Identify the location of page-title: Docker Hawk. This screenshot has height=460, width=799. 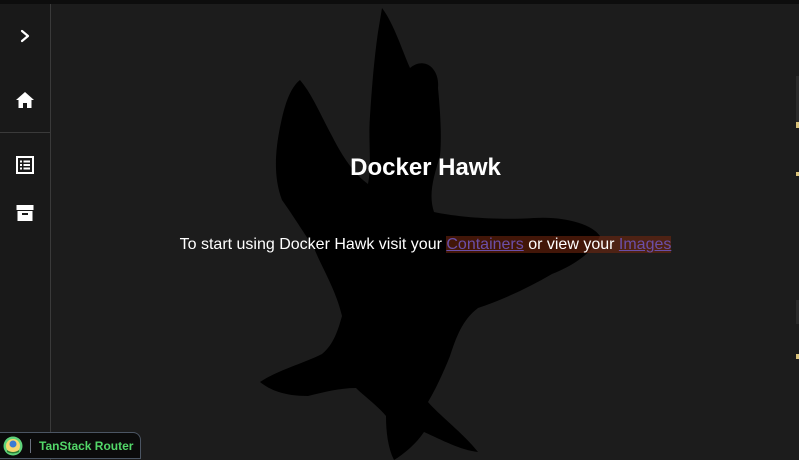
(425, 167).